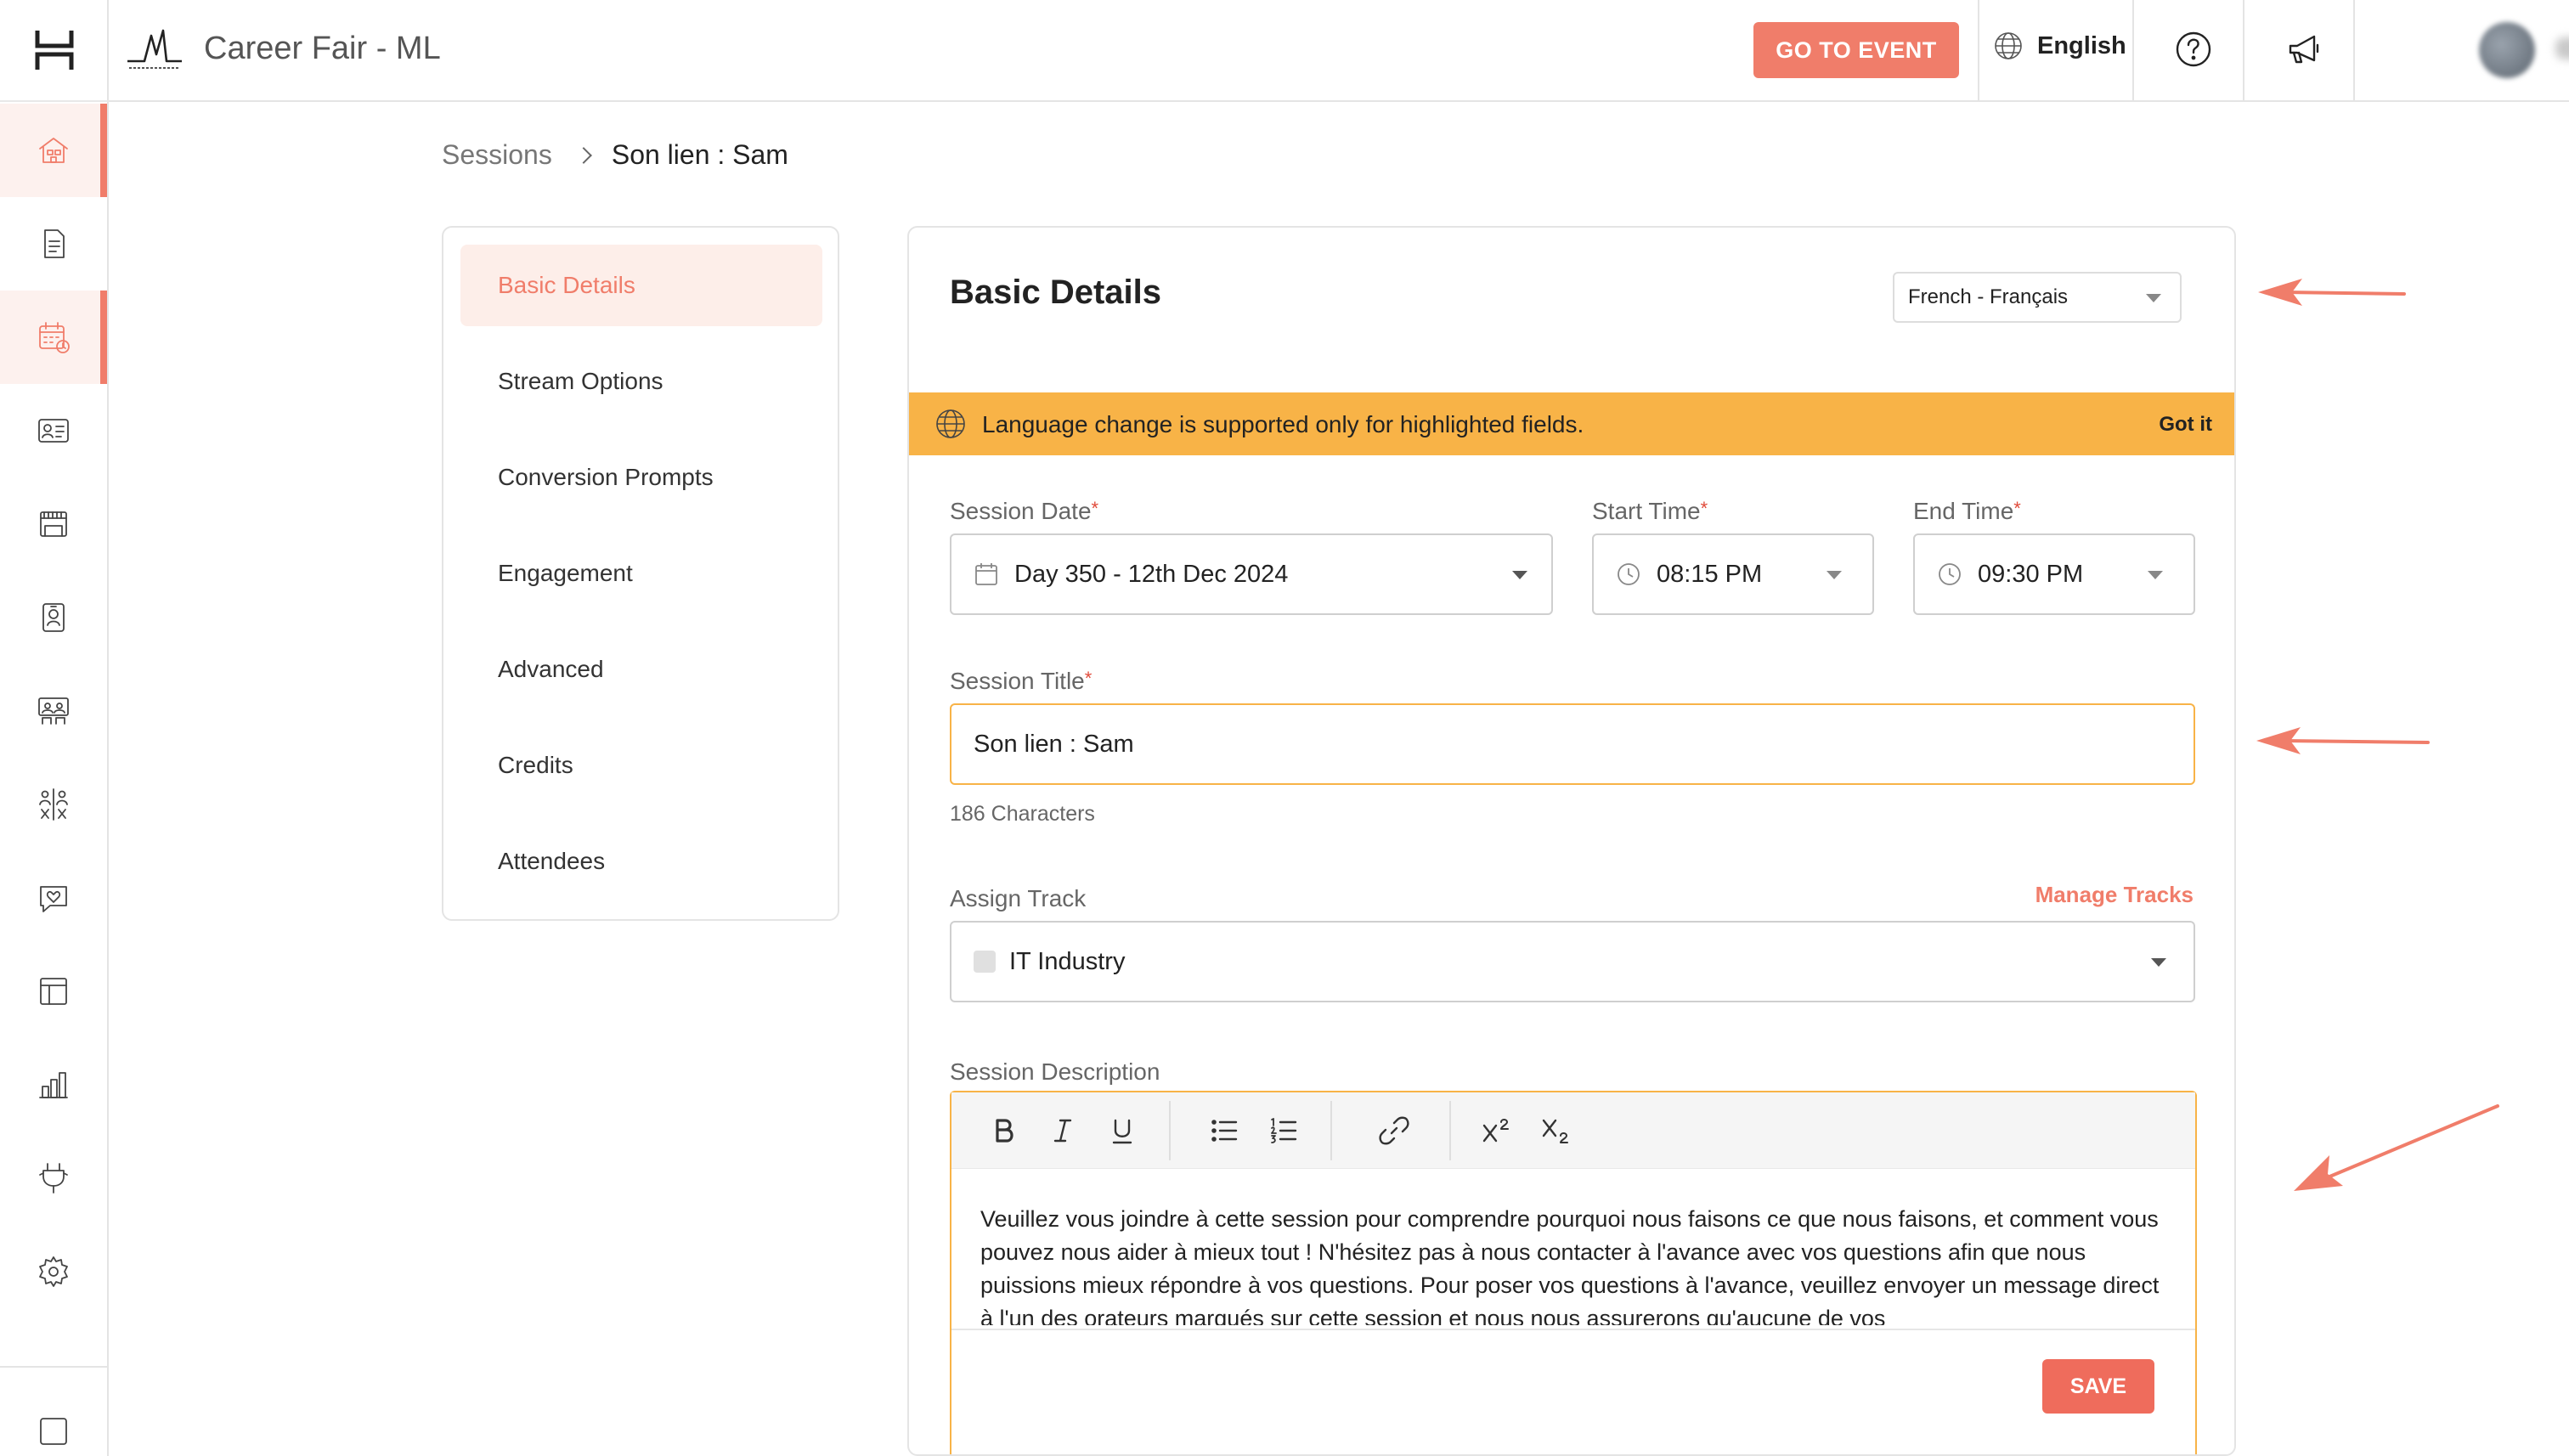 Image resolution: width=2569 pixels, height=1456 pixels. Describe the element at coordinates (985, 962) in the screenshot. I see `track-checkbox` at that location.